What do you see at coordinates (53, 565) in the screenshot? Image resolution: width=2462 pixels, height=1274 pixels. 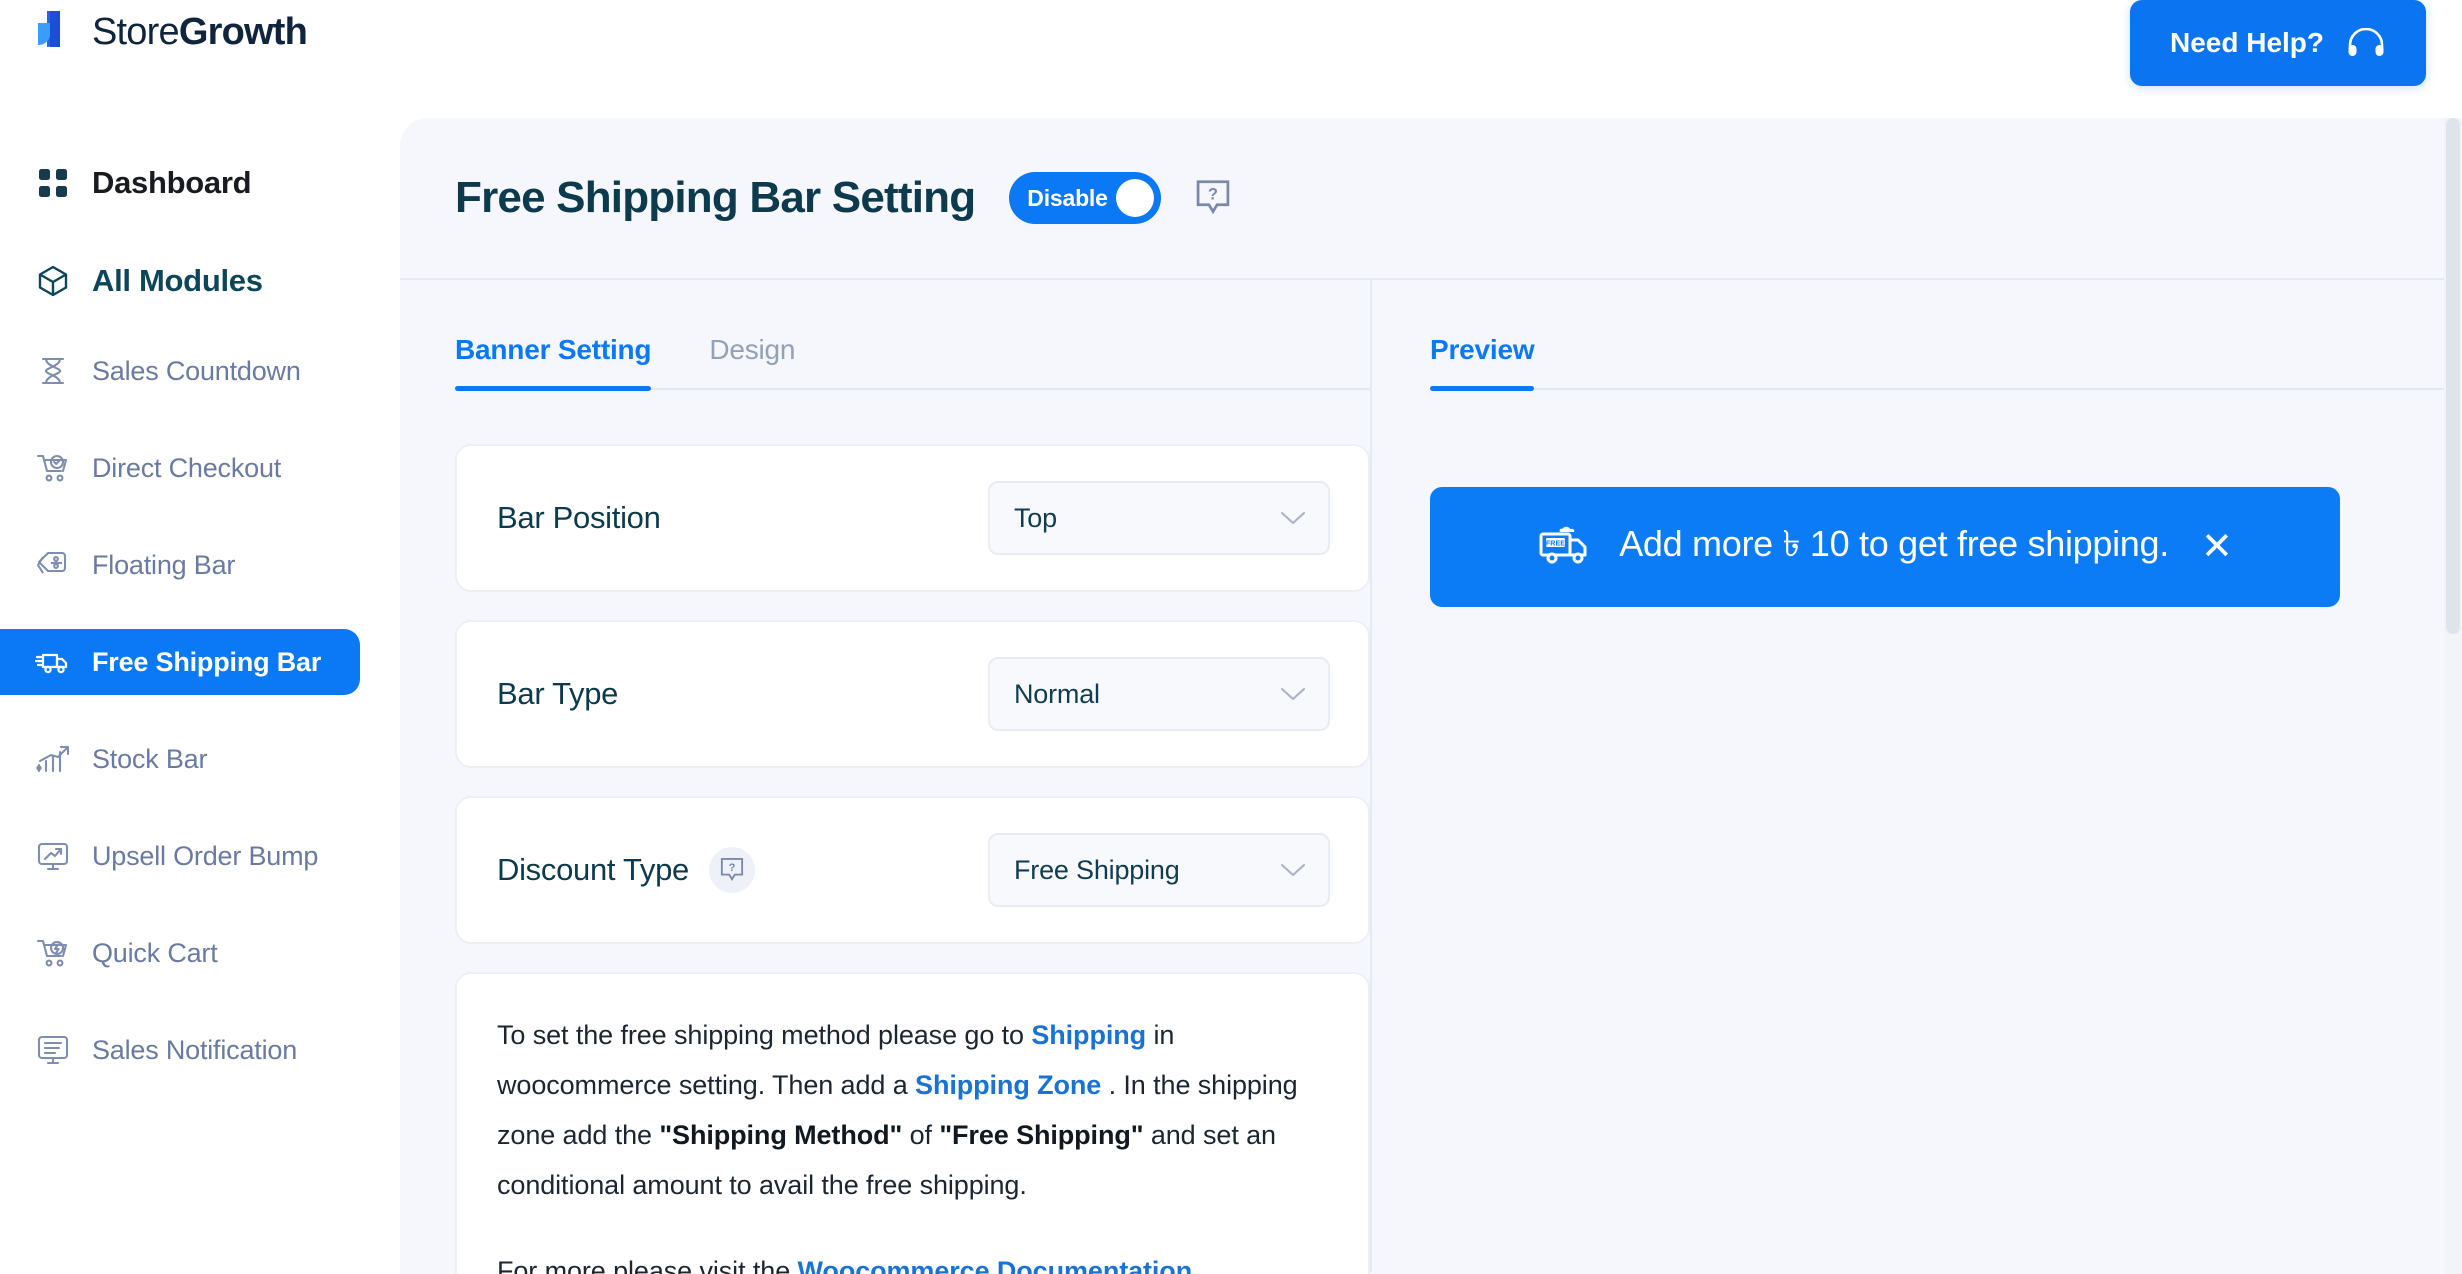 I see `tags-icon` at bounding box center [53, 565].